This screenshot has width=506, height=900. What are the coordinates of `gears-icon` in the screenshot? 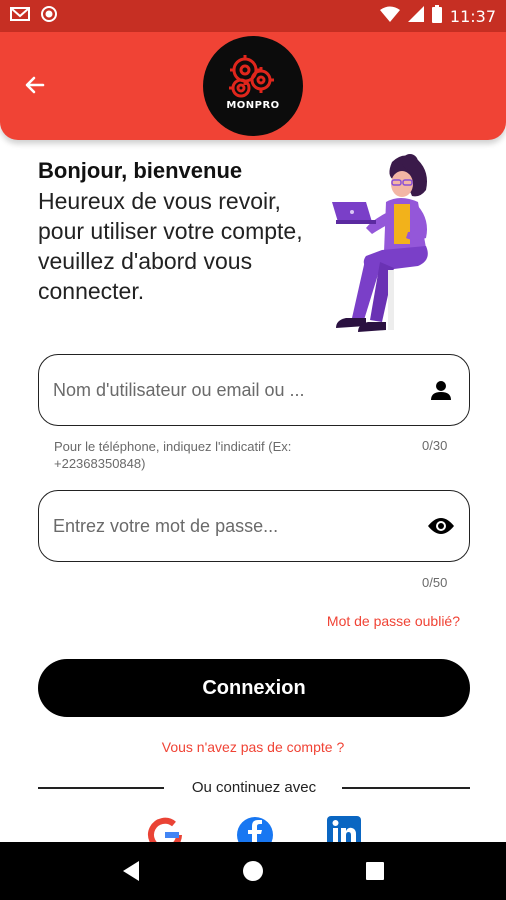 It's located at (251, 76).